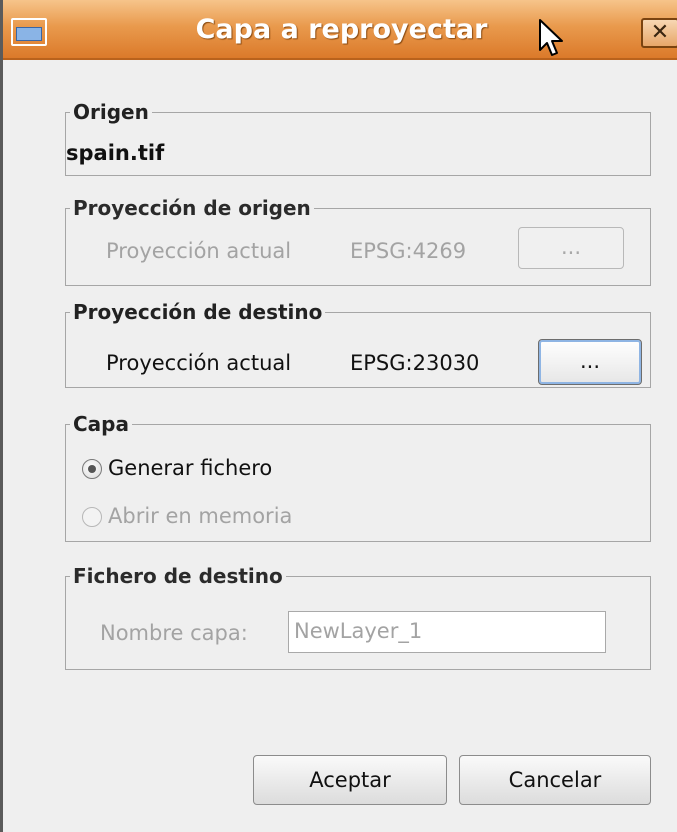  I want to click on generar-fichero-label: Generar fichero, so click(190, 468).